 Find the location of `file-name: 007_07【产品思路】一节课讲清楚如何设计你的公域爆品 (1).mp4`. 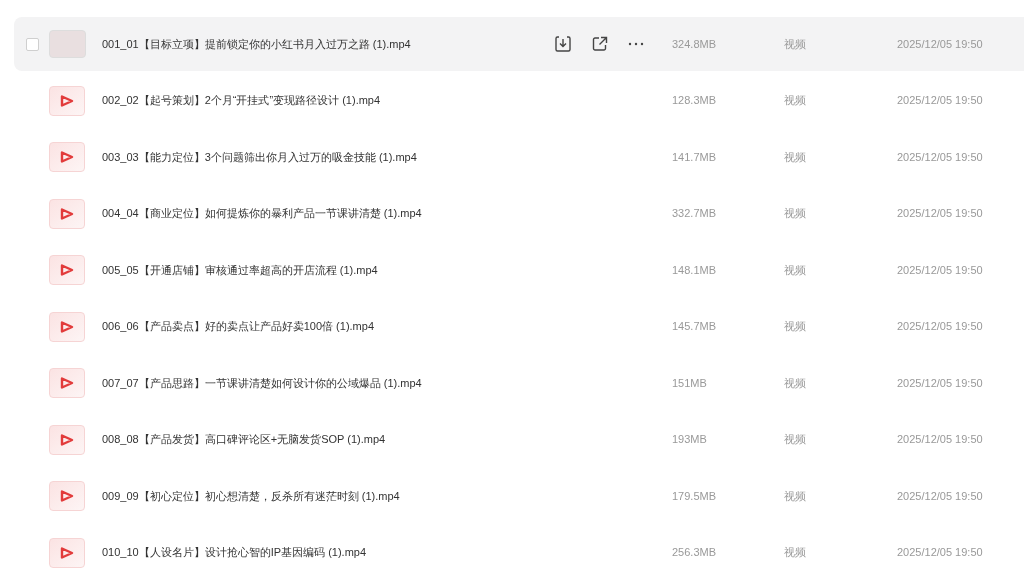

file-name: 007_07【产品思路】一节课讲清楚如何设计你的公域爆品 (1).mp4 is located at coordinates (322, 383).